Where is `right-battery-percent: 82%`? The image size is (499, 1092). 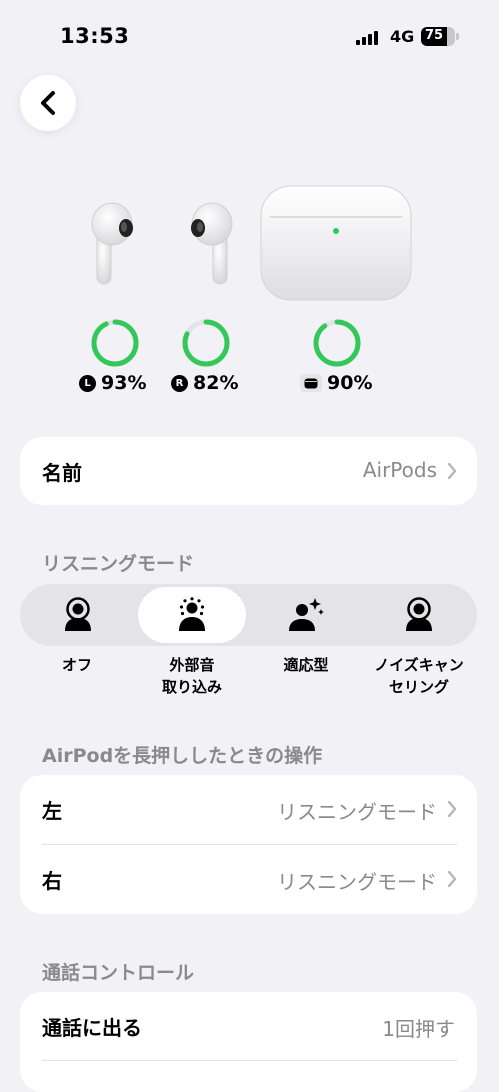
right-battery-percent: 82% is located at coordinates (216, 383).